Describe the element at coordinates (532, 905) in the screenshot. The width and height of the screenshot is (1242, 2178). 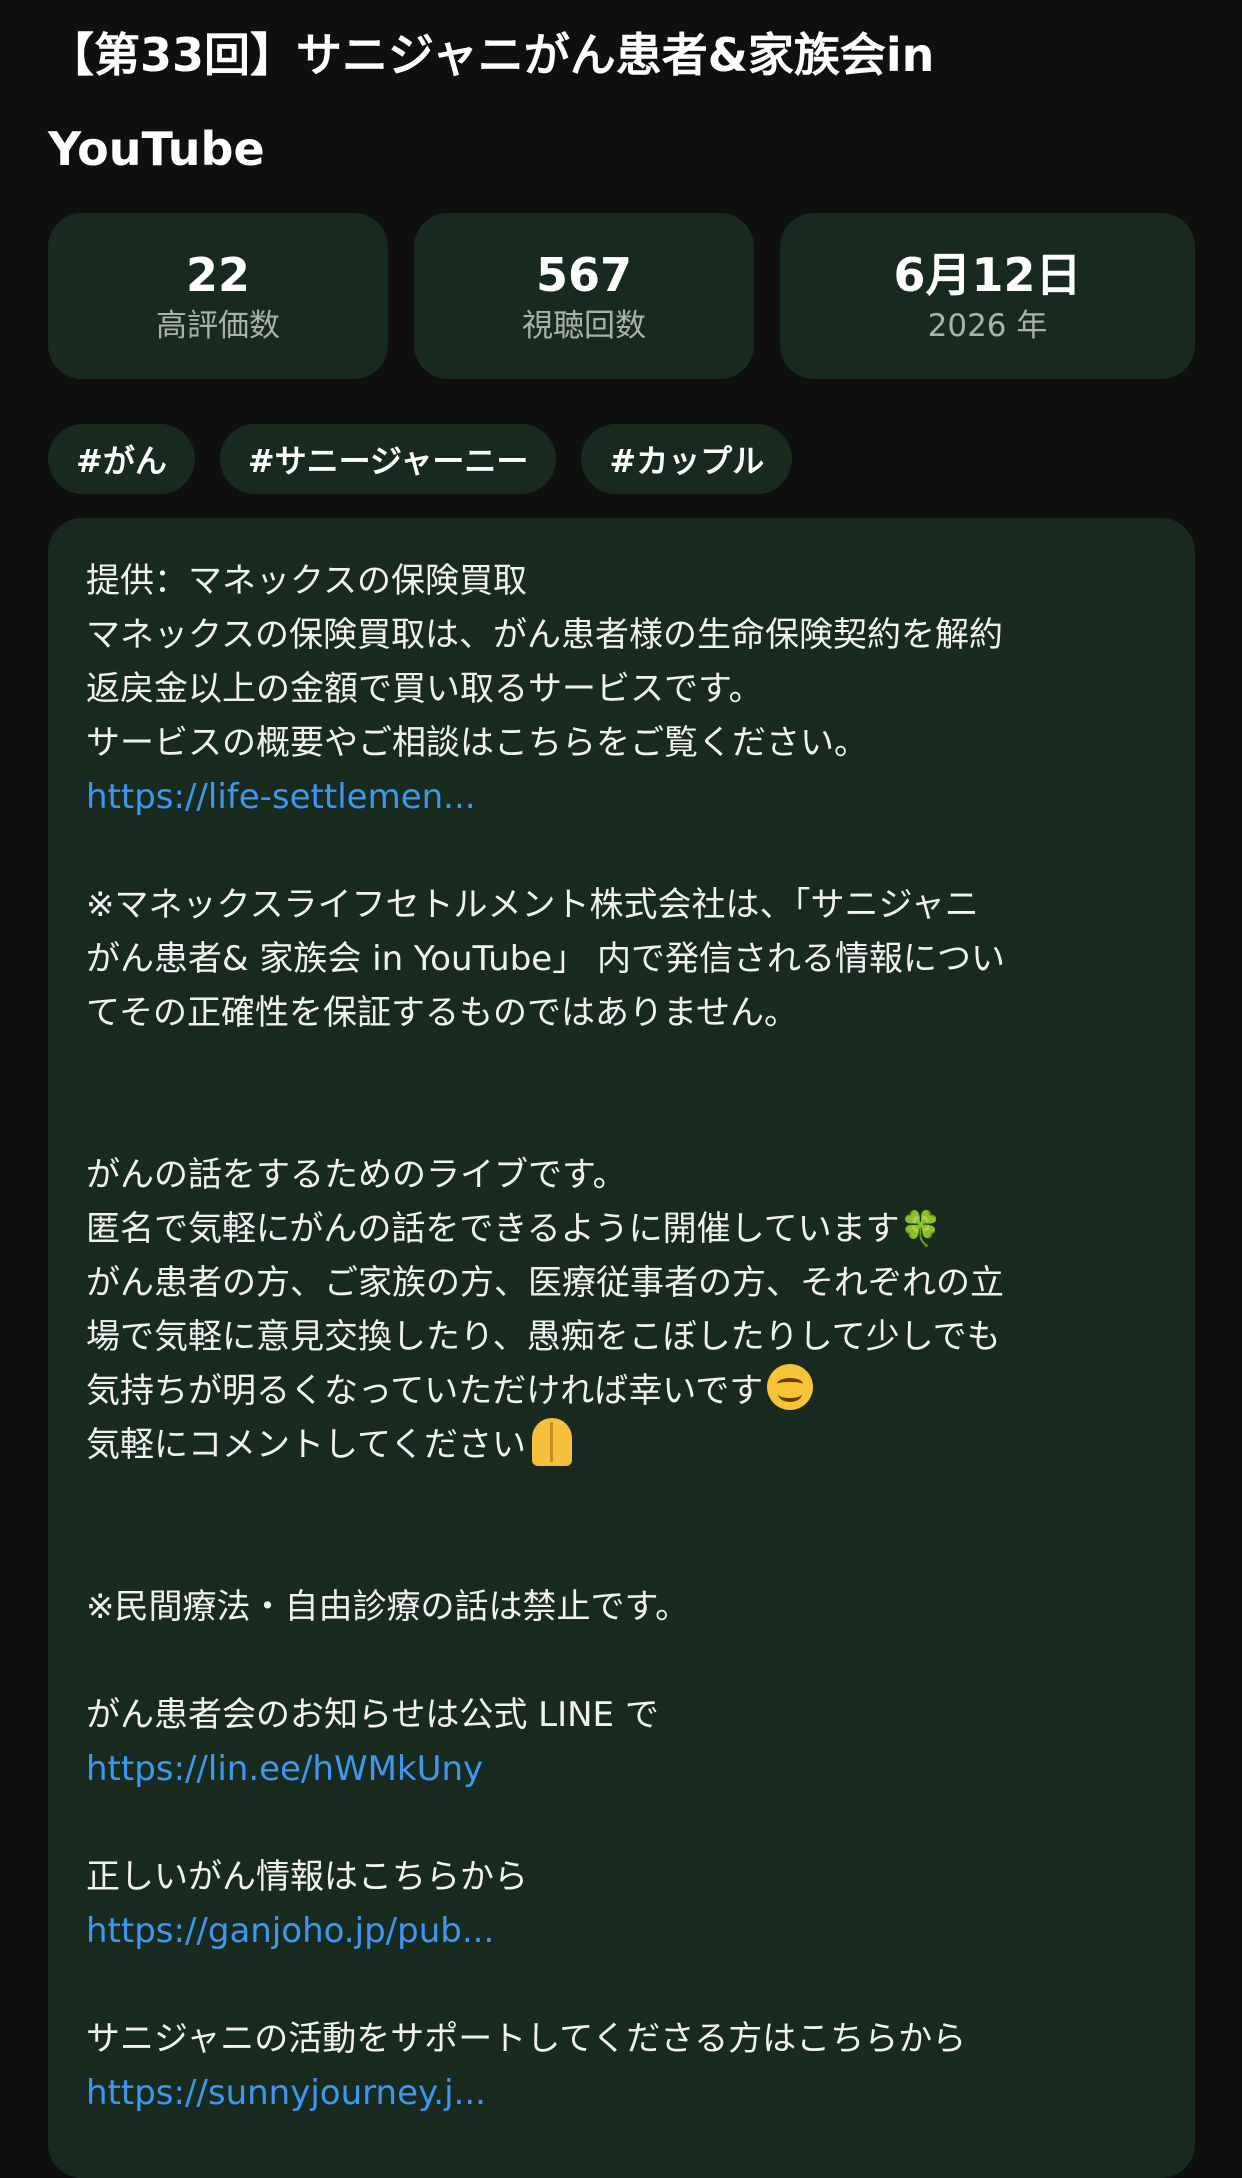
I see `desc-line: ※マネックスライフセトルメント株式会社は、「サニジャニ` at that location.